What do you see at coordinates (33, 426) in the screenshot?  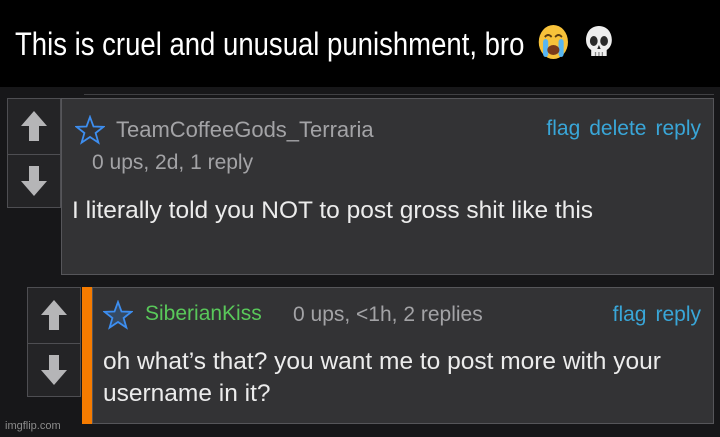 I see `watermark: imgflip.com` at bounding box center [33, 426].